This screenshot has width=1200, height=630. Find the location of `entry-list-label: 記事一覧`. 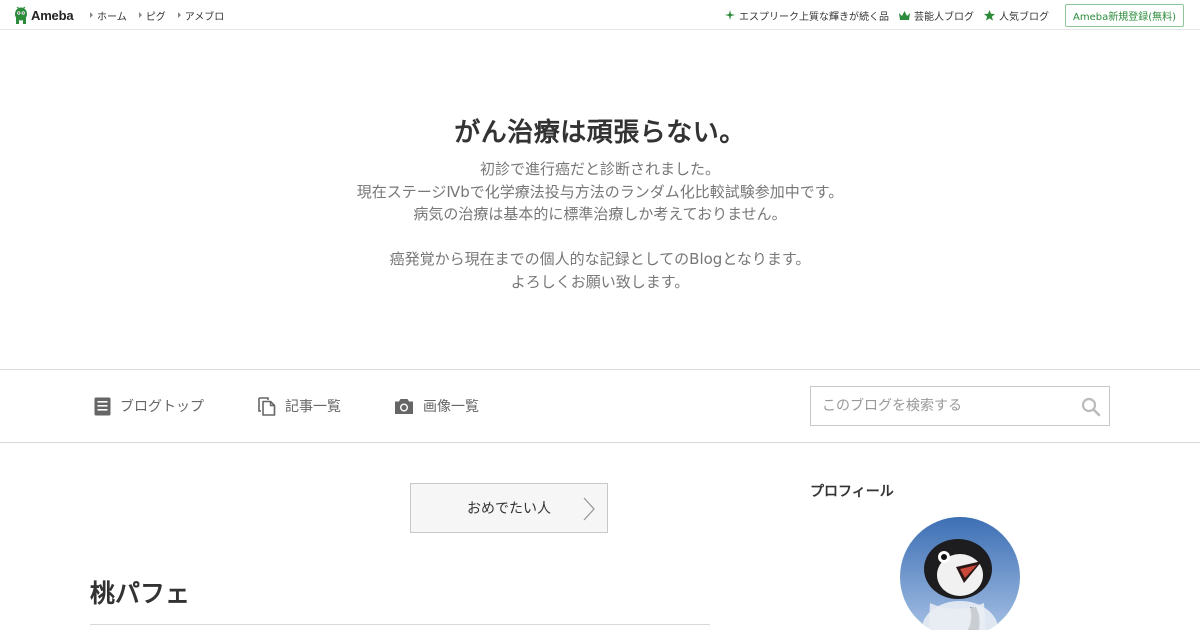

entry-list-label: 記事一覧 is located at coordinates (313, 407).